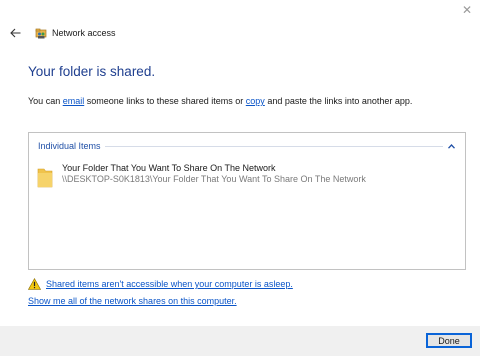  I want to click on title-bar: Network access, so click(229, 33).